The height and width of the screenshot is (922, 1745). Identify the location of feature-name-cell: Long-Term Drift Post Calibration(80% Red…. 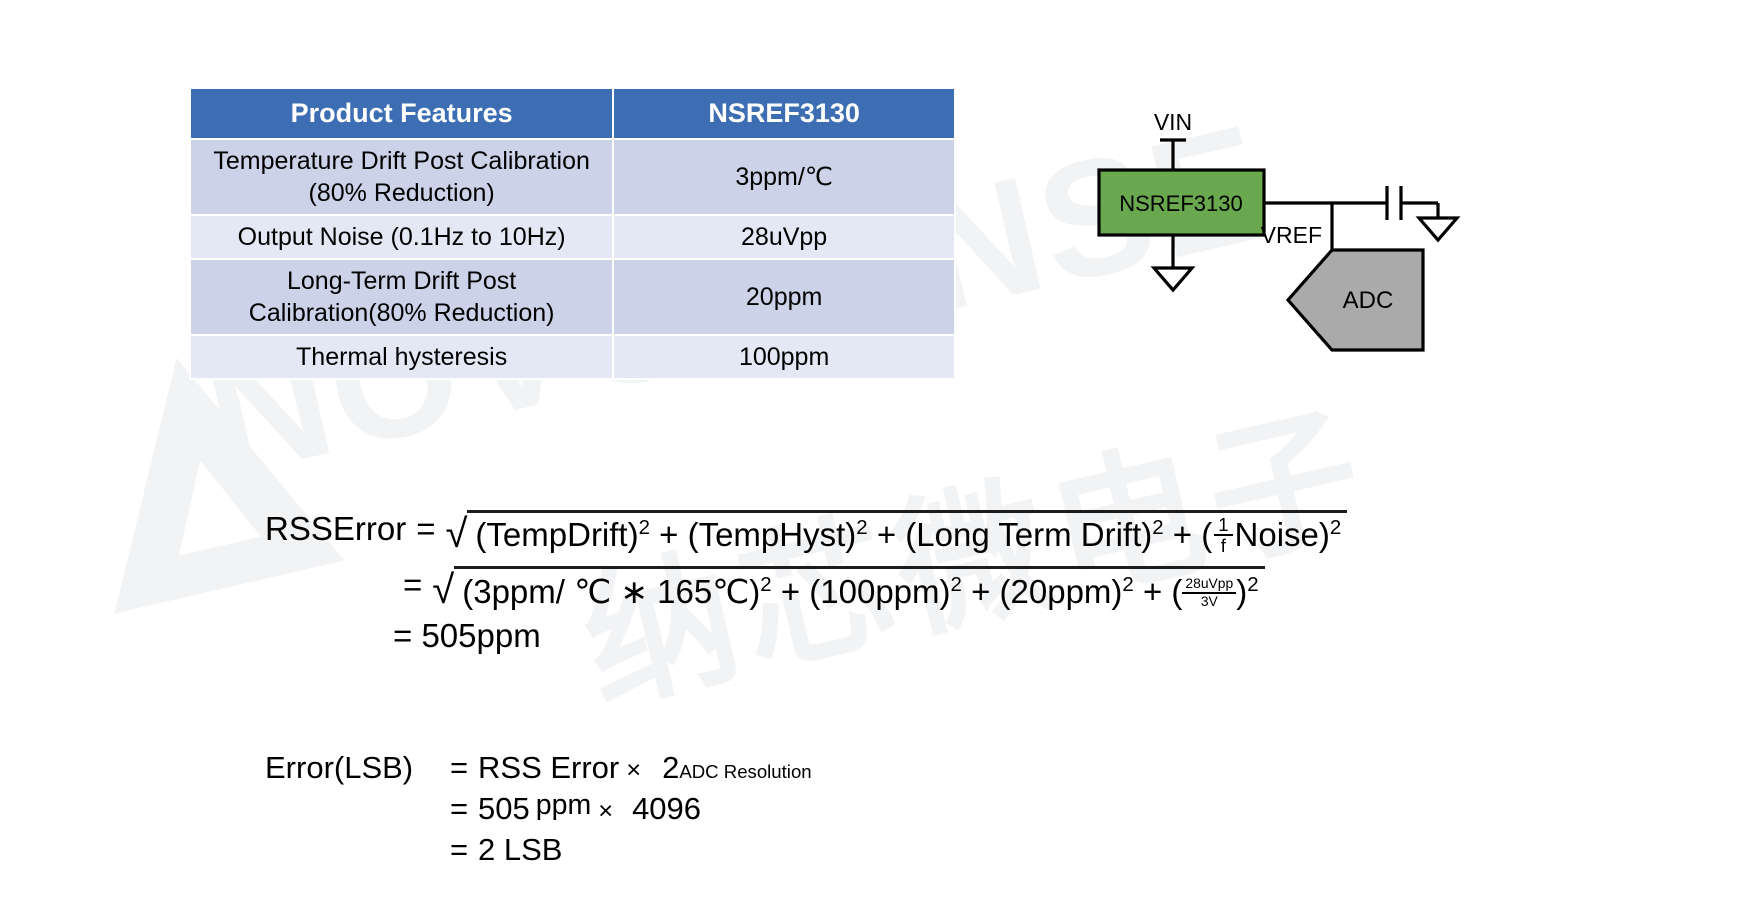
(401, 297).